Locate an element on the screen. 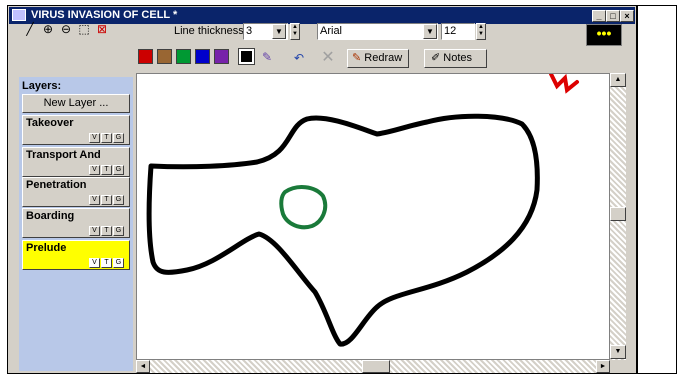 The height and width of the screenshot is (377, 677). minimize-button: _ is located at coordinates (599, 16).